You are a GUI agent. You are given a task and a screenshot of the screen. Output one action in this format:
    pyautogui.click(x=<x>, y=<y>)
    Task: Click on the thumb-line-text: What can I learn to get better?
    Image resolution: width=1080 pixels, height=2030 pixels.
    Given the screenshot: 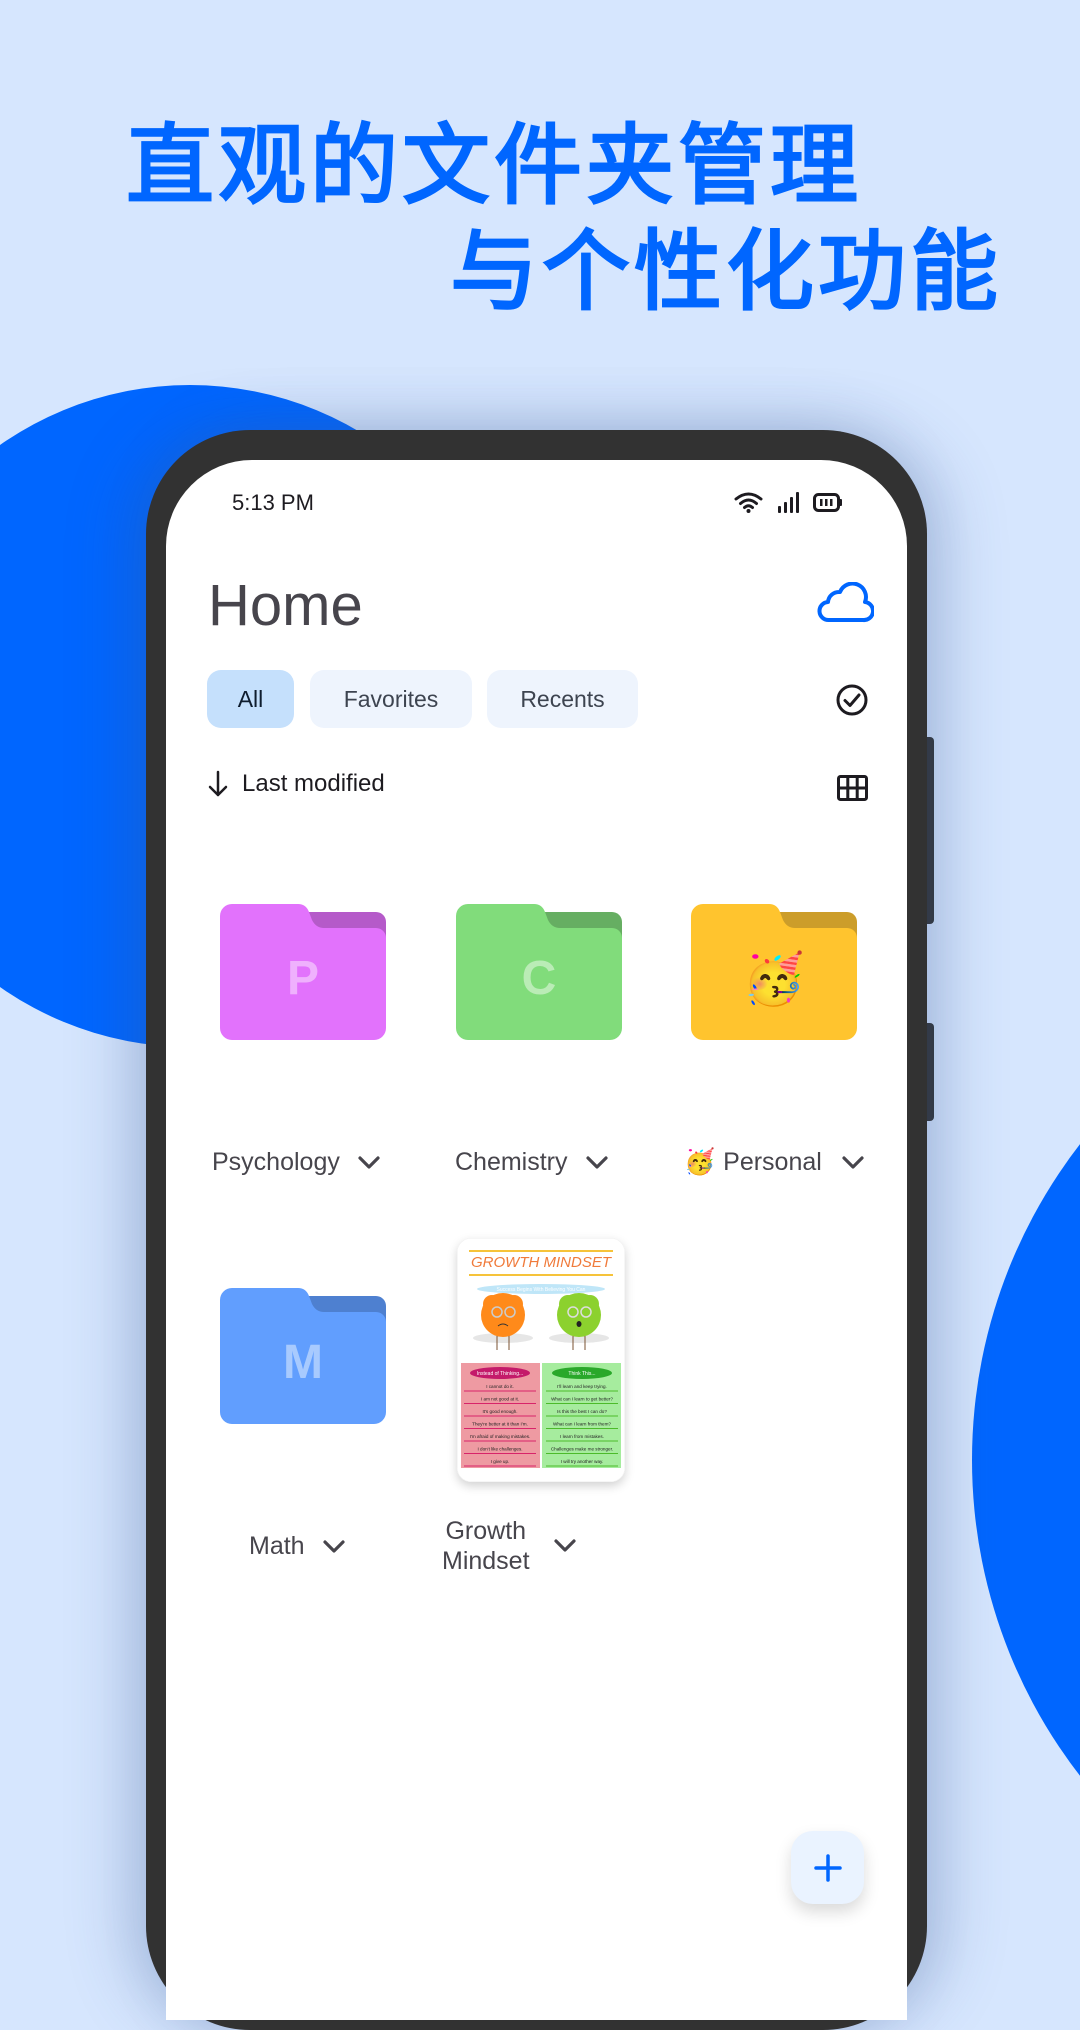 What is the action you would take?
    pyautogui.click(x=582, y=1399)
    